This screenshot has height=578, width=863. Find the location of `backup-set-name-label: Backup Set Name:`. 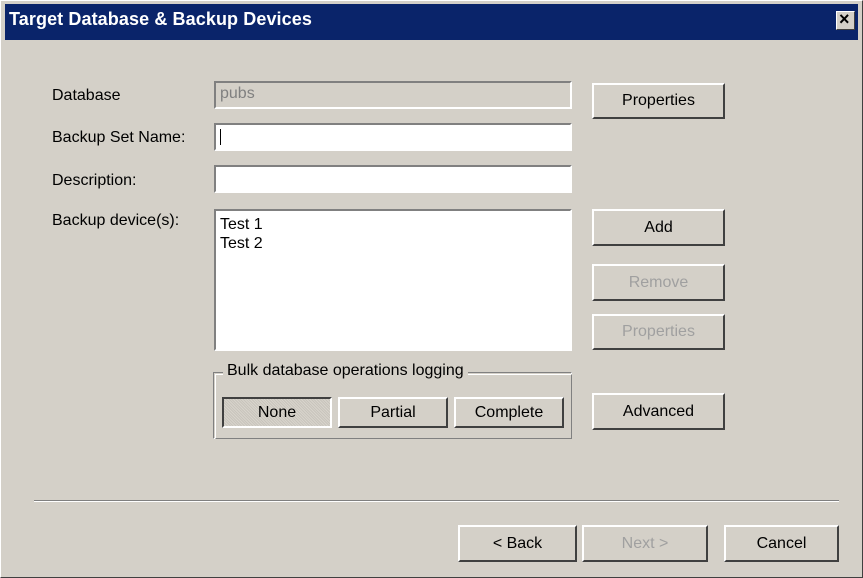

backup-set-name-label: Backup Set Name: is located at coordinates (119, 137).